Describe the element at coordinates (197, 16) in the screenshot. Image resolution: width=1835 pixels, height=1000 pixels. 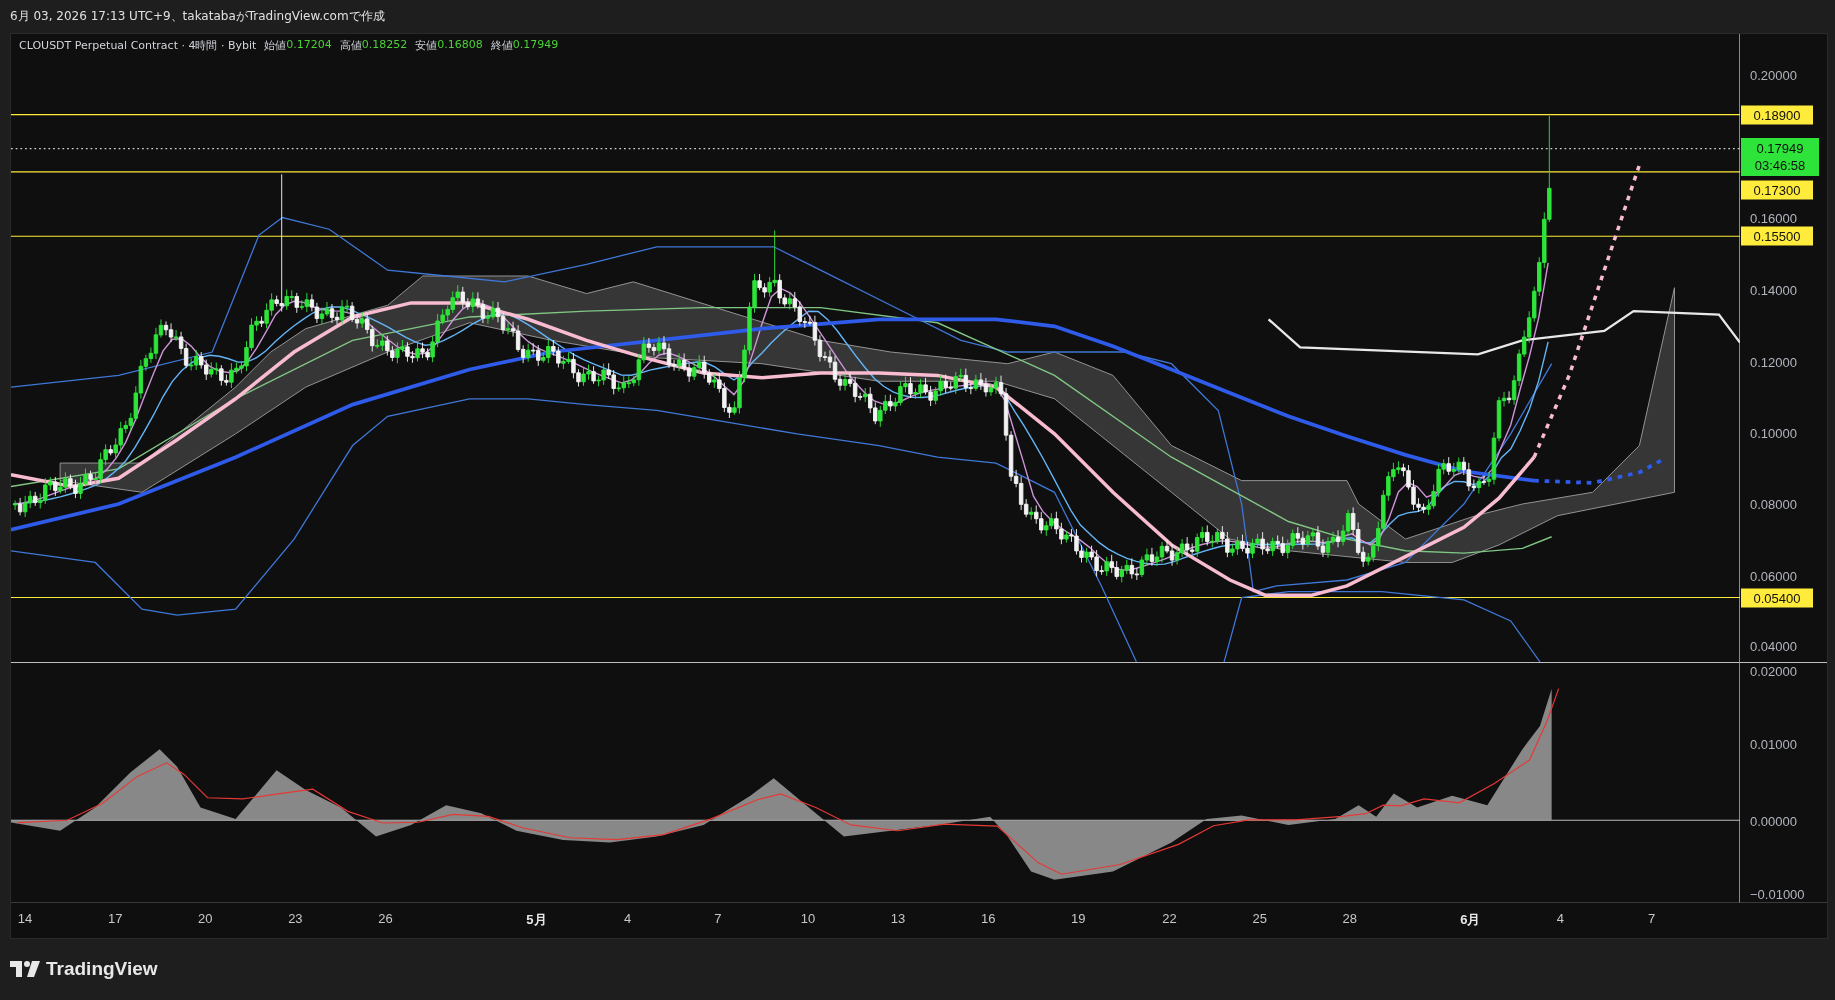
I see `chart-caption: 6月 03, 2026 17:13 UTC+9、takatabaがTradingView.comで作成` at that location.